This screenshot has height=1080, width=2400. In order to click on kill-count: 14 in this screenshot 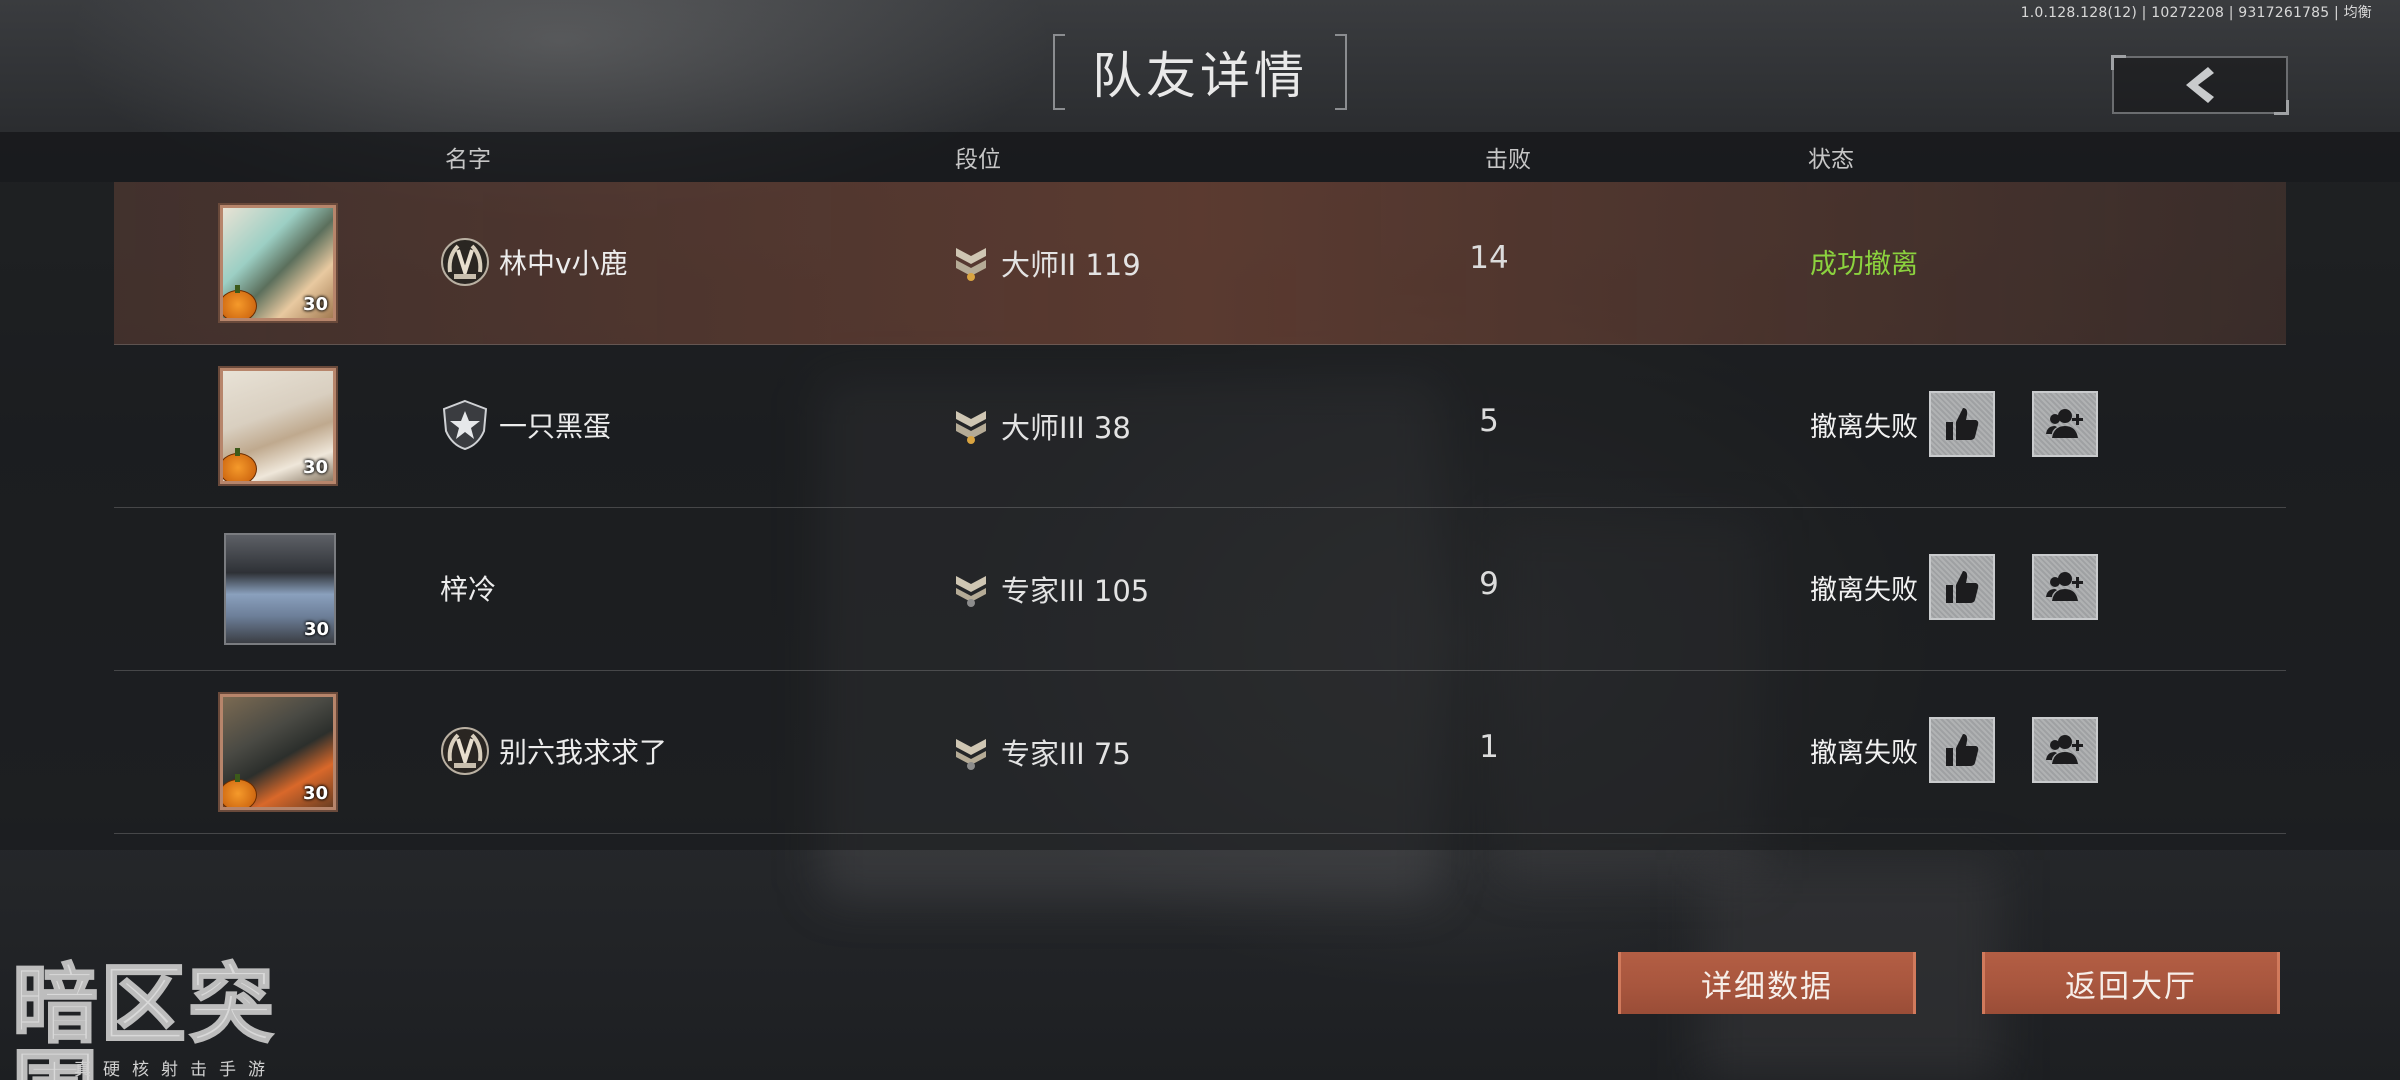, I will do `click(1489, 258)`.